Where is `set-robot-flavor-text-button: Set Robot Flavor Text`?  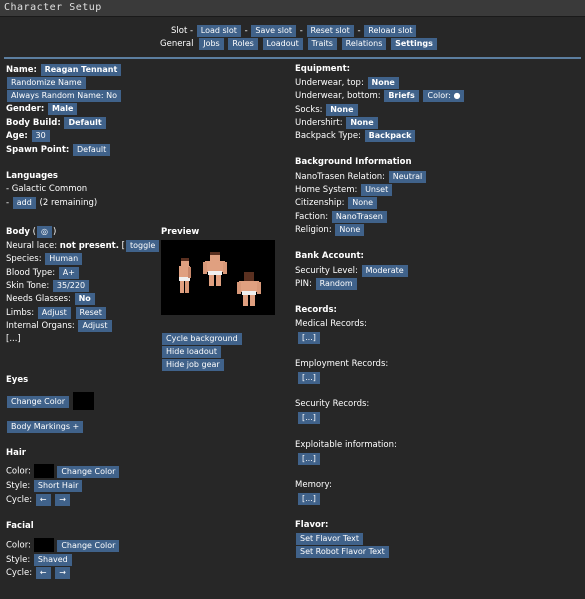
set-robot-flavor-text-button: Set Robot Flavor Text is located at coordinates (342, 552).